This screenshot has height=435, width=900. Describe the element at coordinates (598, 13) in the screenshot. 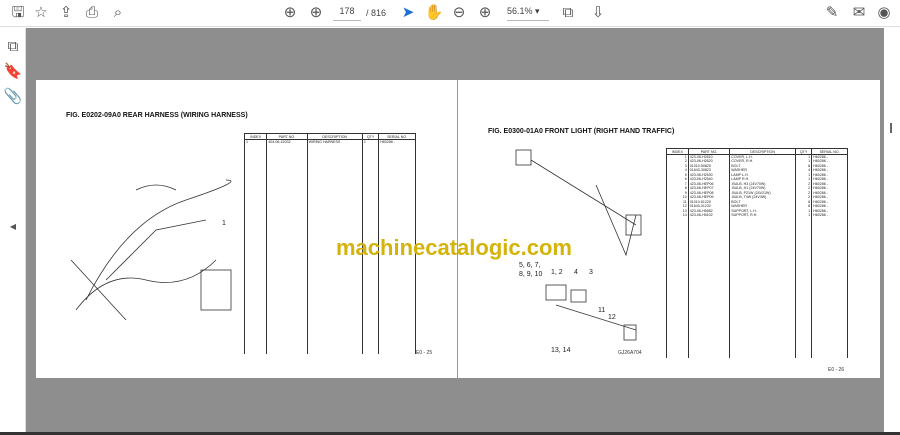

I see `scroll-mode-icon: ⇩` at that location.